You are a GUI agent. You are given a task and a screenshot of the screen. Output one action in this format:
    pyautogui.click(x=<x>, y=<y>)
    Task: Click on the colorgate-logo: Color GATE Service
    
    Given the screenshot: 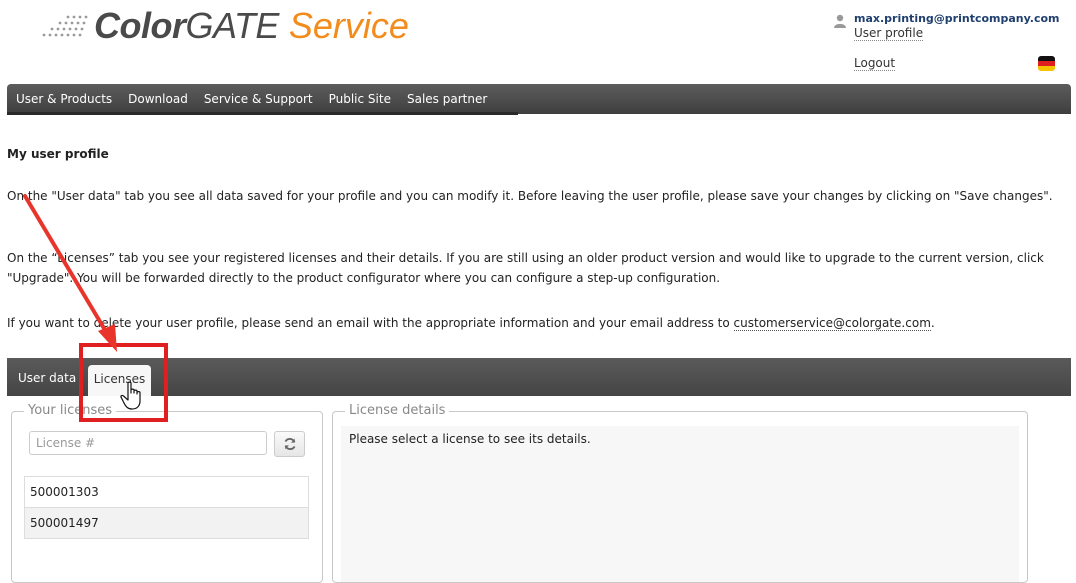 What is the action you would take?
    pyautogui.click(x=221, y=25)
    